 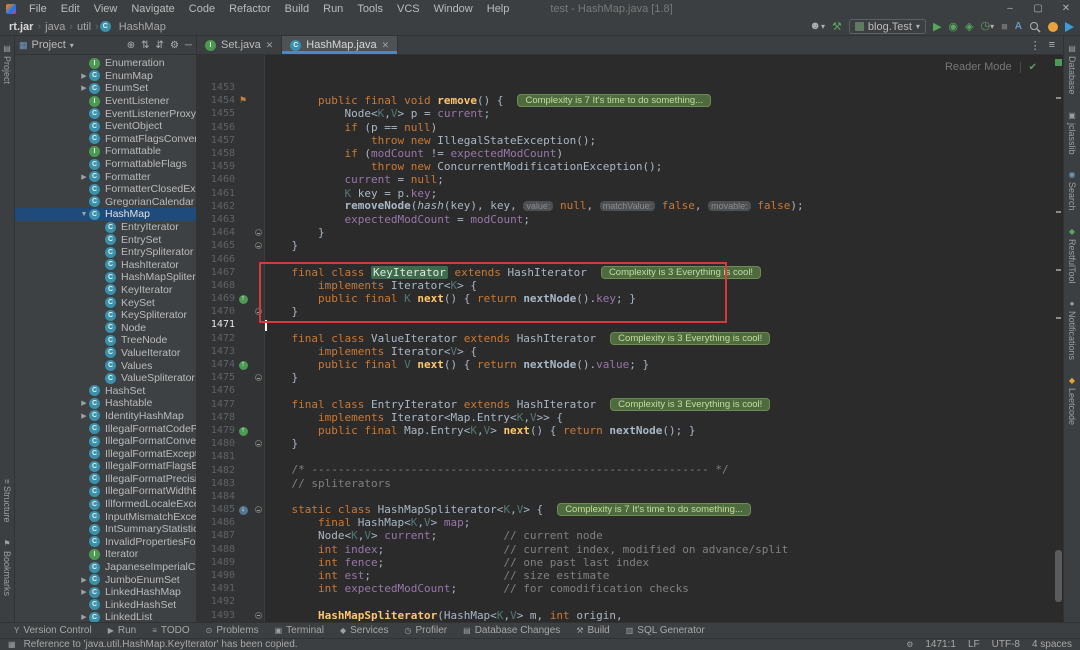 I want to click on tree-item: C ValueIterator, so click(x=105, y=353).